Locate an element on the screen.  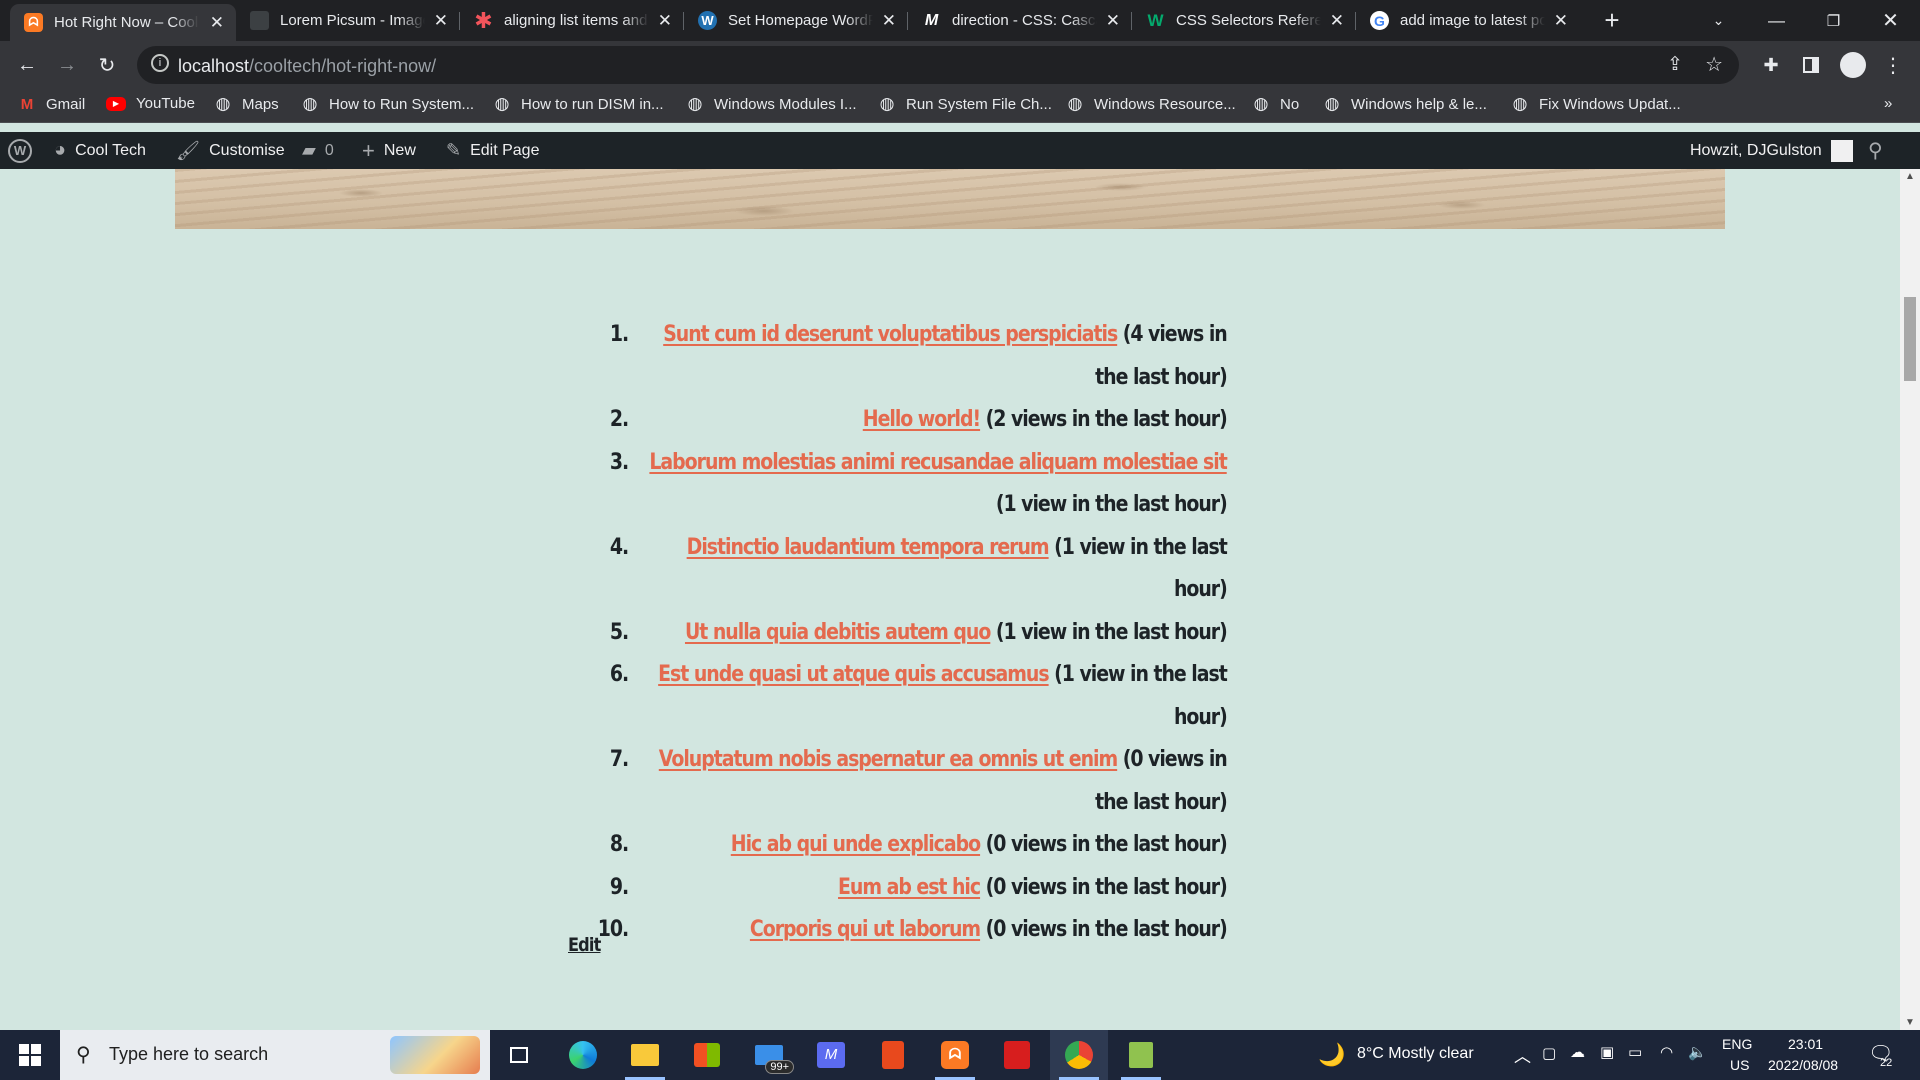
side-panel-icon is located at coordinates (1811, 65).